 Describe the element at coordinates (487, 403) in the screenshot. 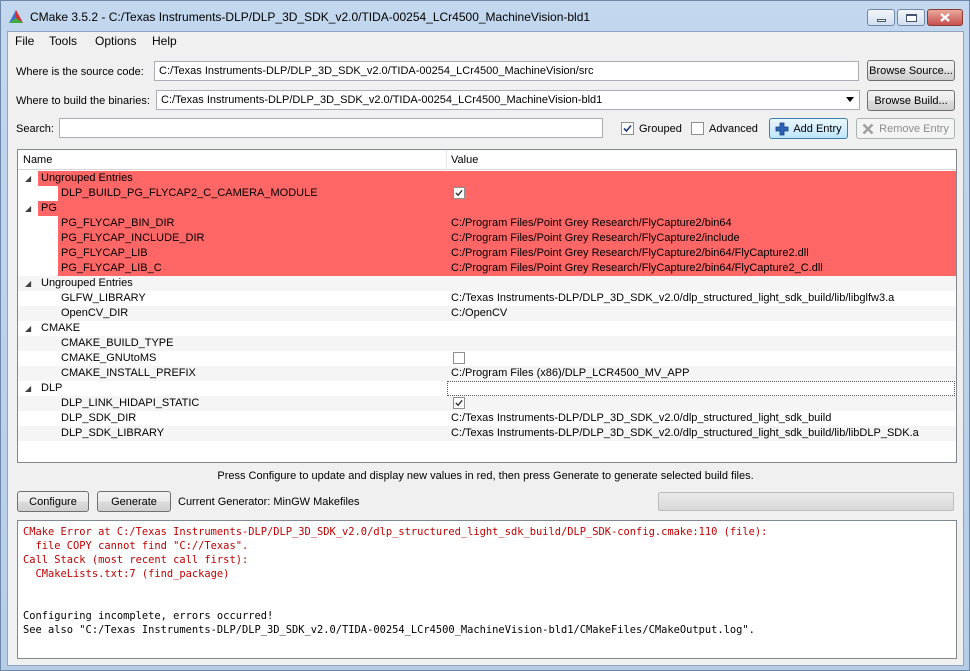

I see `tree-entry-row: DLP_LINK_HIDAPI_STATIC` at that location.